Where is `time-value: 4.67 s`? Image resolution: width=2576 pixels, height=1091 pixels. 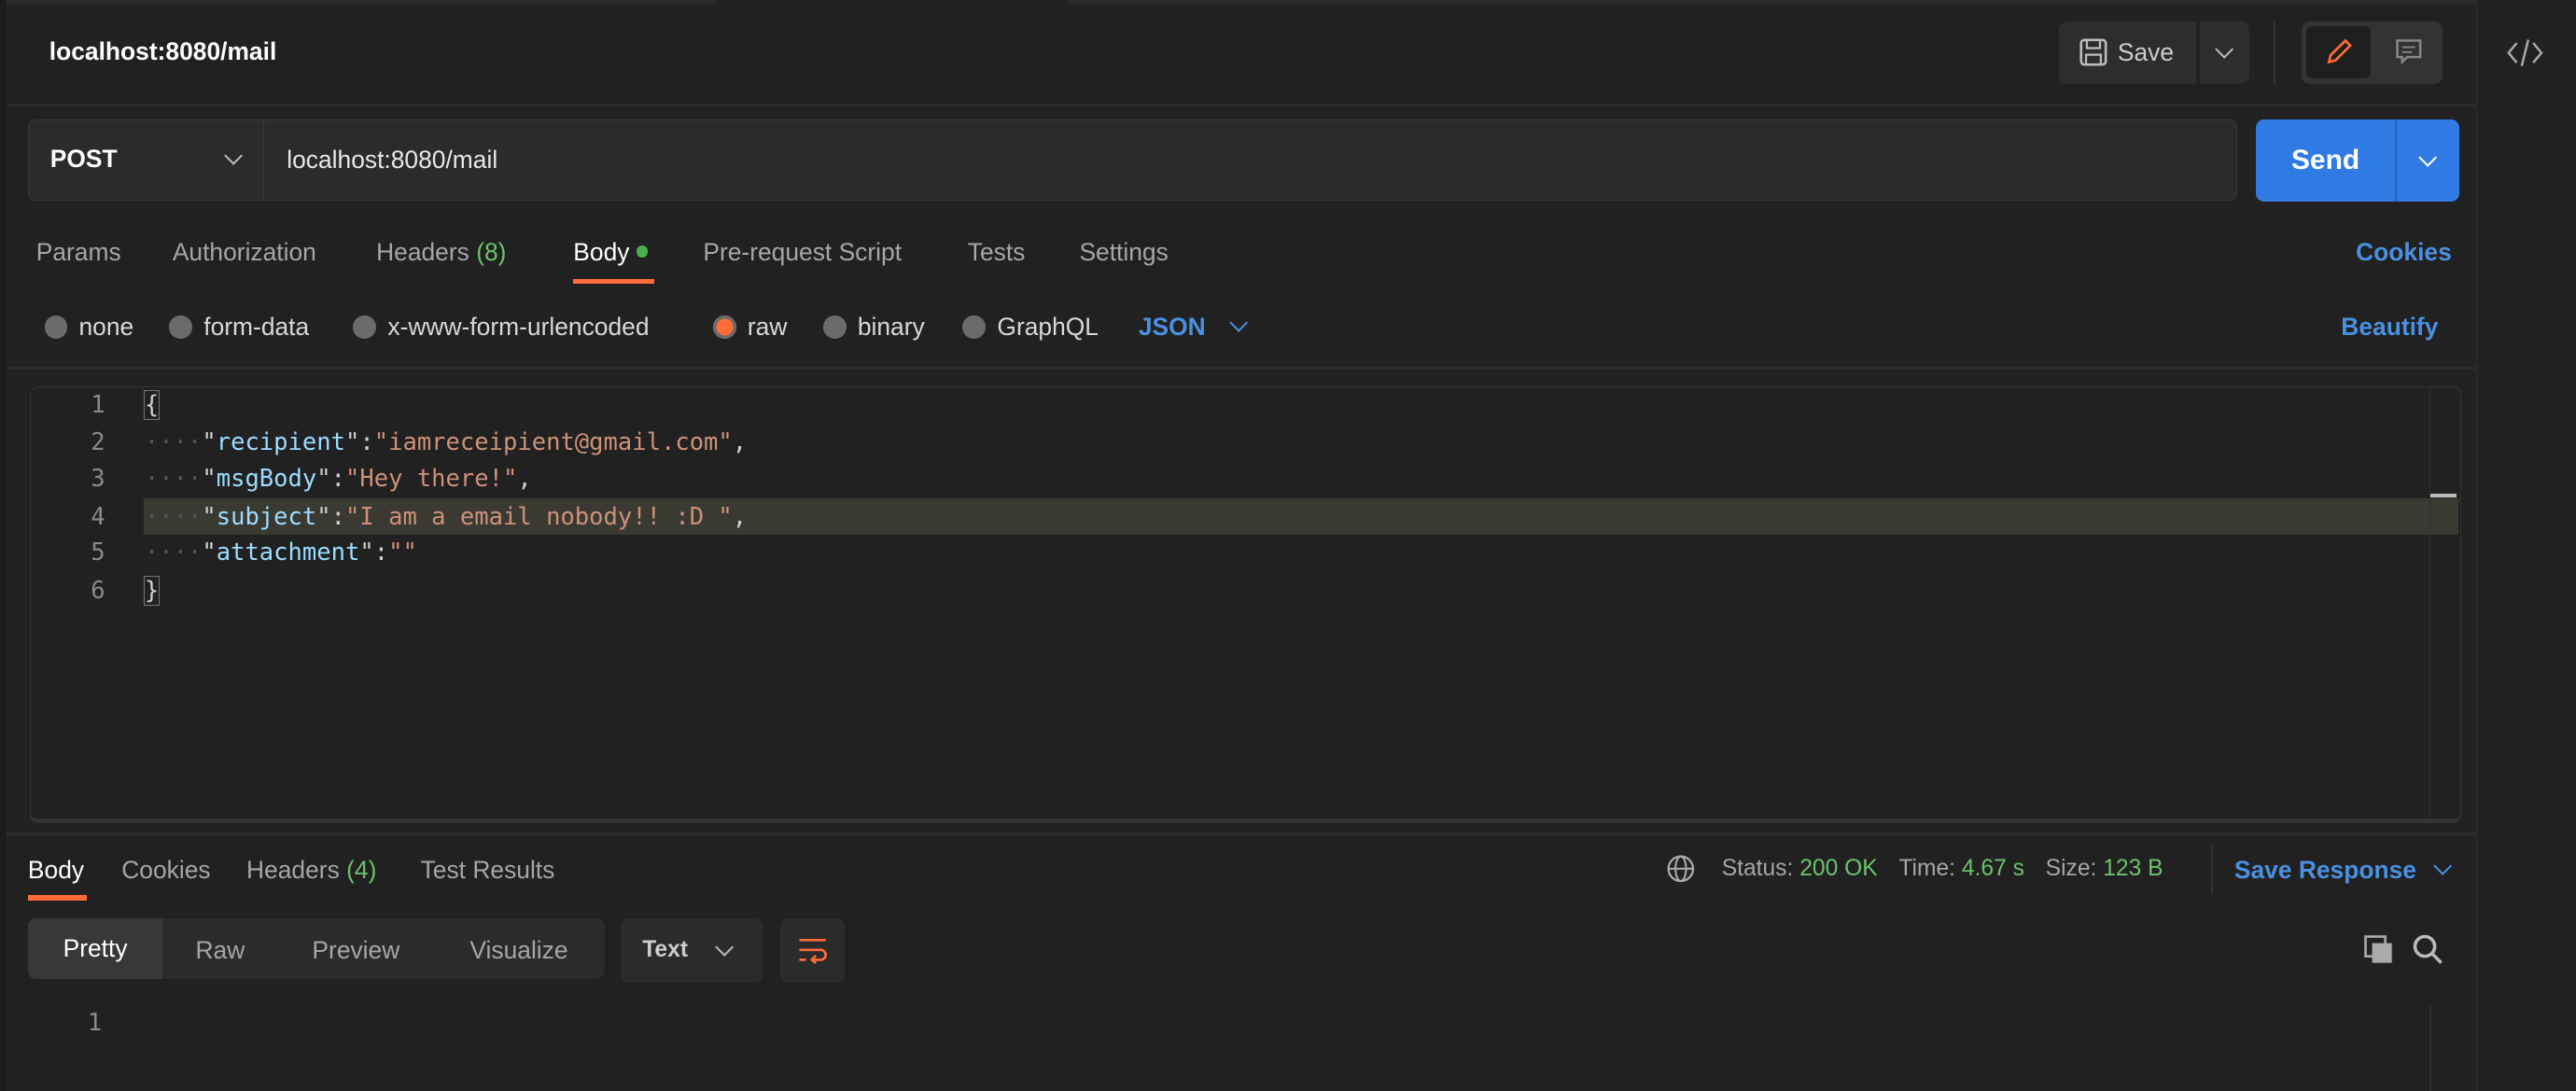
time-value: 4.67 s is located at coordinates (1993, 868).